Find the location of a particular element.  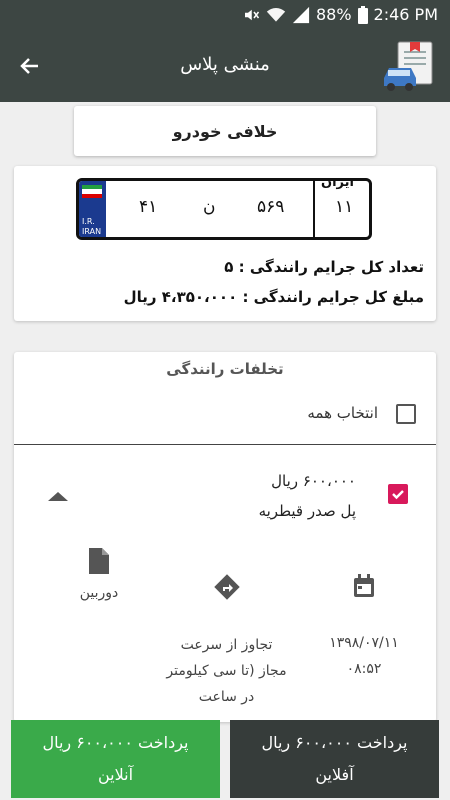

plate-country-word: ایران is located at coordinates (337, 184).